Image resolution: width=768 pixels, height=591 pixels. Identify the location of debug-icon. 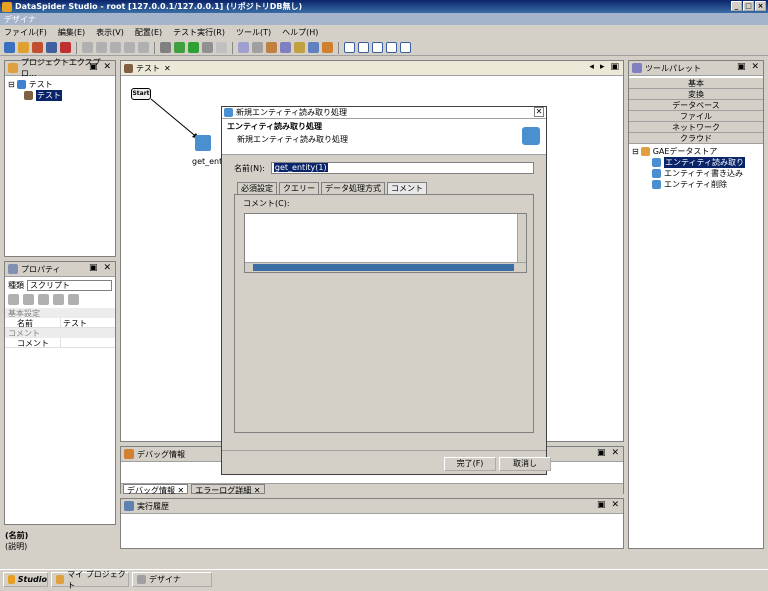
(179, 47).